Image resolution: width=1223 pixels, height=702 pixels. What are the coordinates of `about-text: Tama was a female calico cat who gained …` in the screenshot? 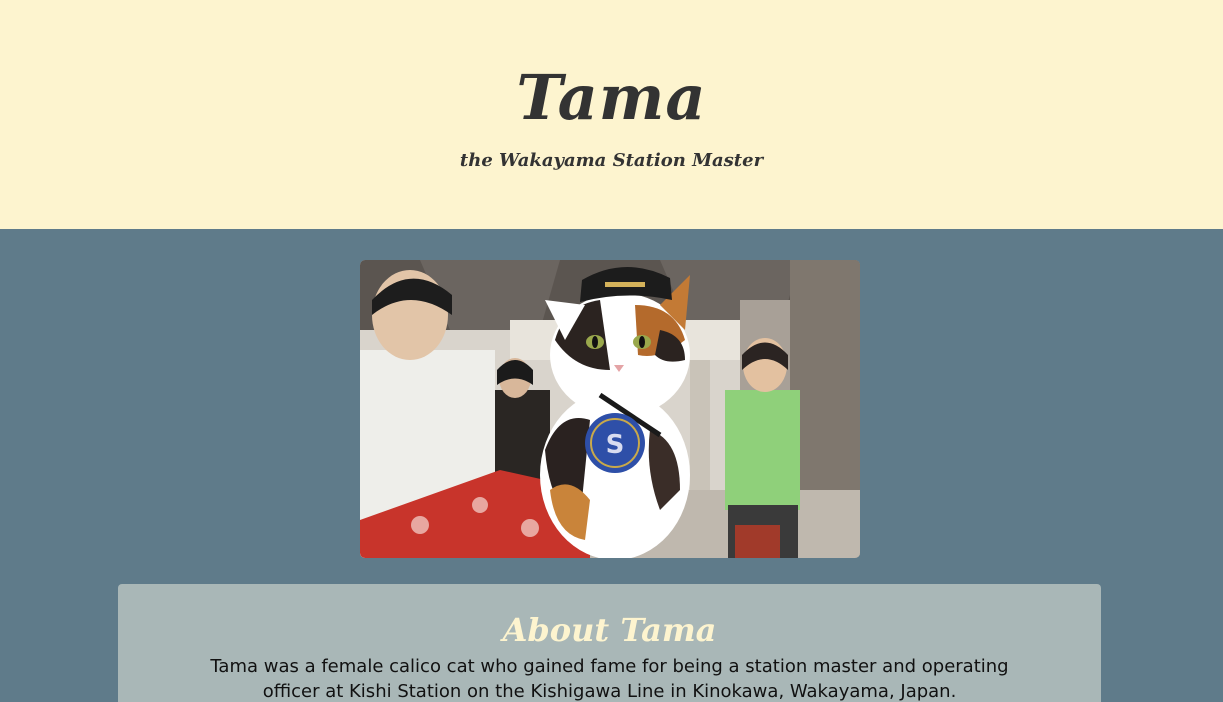 It's located at (609, 679).